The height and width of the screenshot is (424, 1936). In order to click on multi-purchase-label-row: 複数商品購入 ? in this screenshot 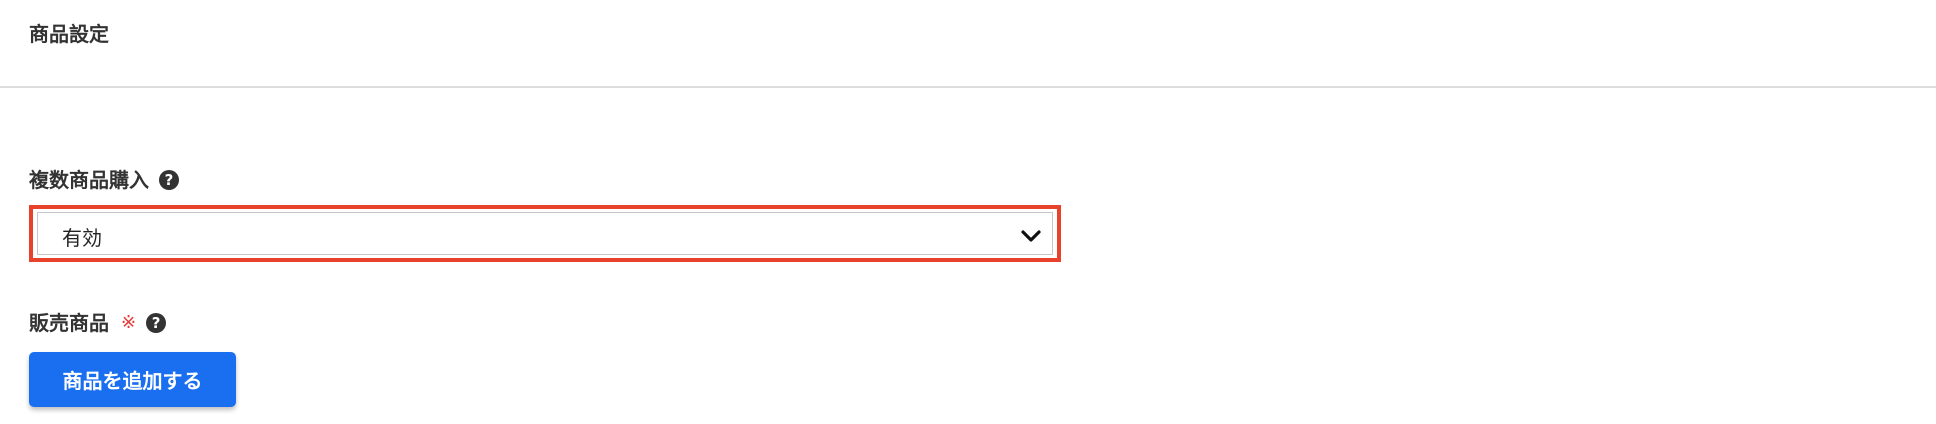, I will do `click(104, 180)`.